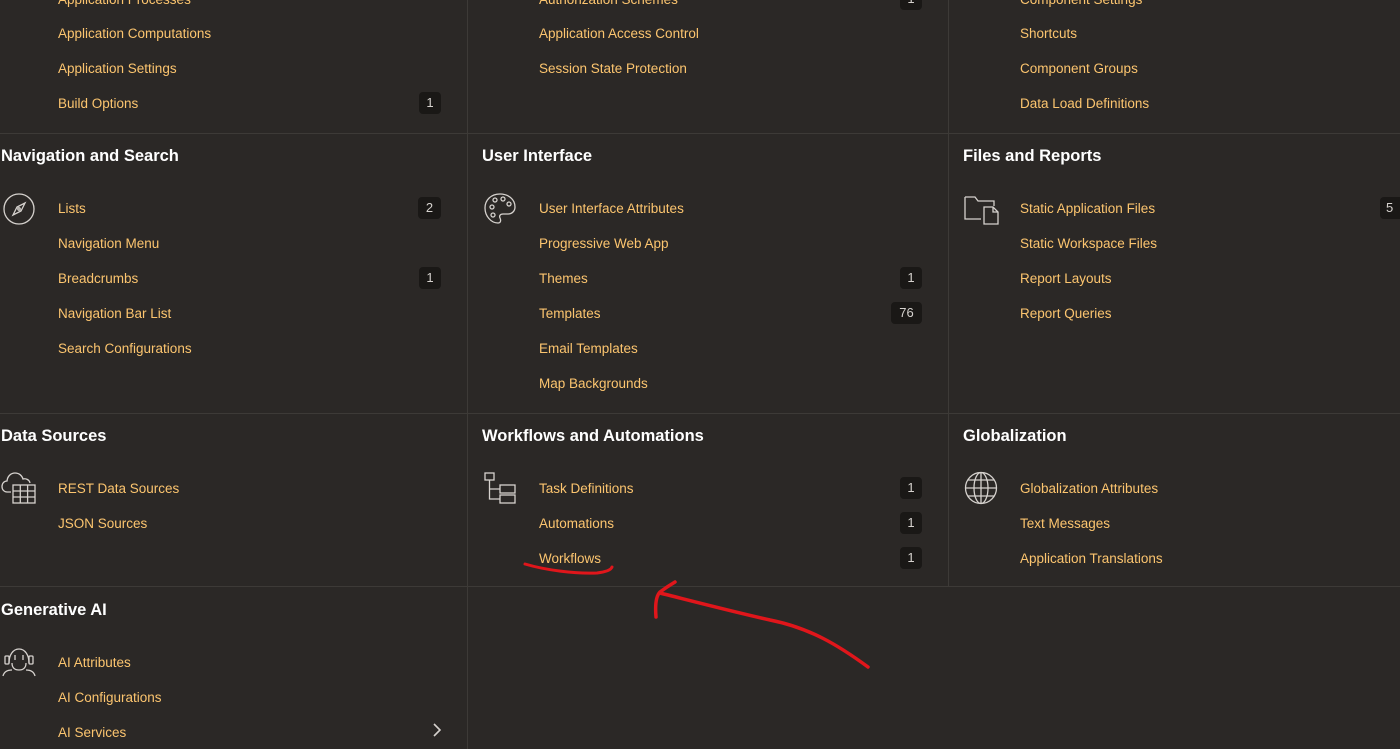 The height and width of the screenshot is (749, 1400). Describe the element at coordinates (500, 488) in the screenshot. I see `flow-tree-icon` at that location.